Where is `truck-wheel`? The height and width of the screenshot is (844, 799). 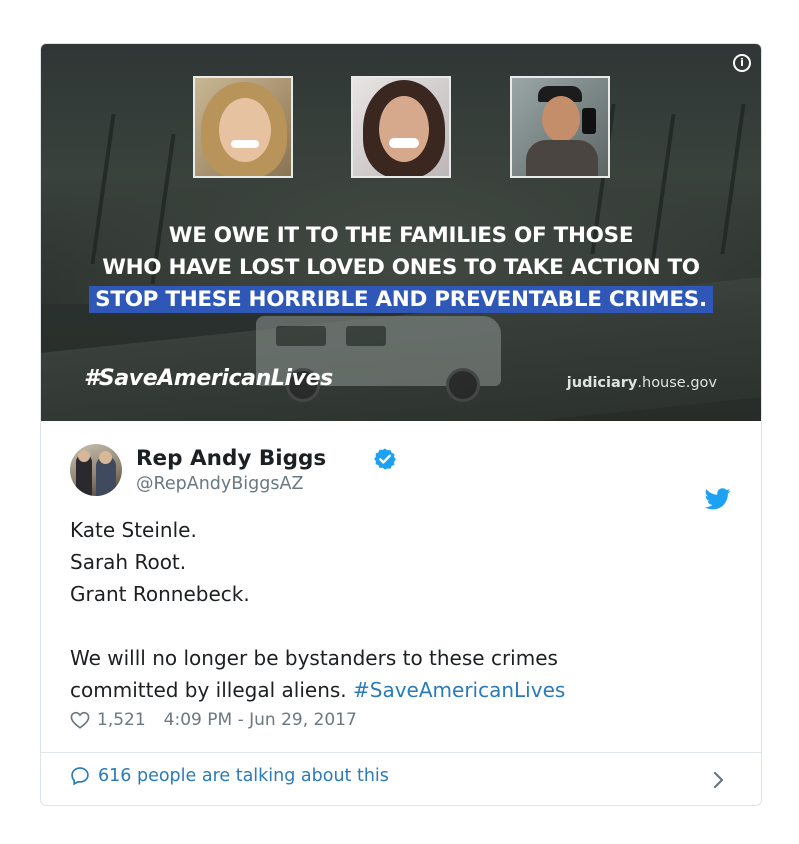 truck-wheel is located at coordinates (463, 385).